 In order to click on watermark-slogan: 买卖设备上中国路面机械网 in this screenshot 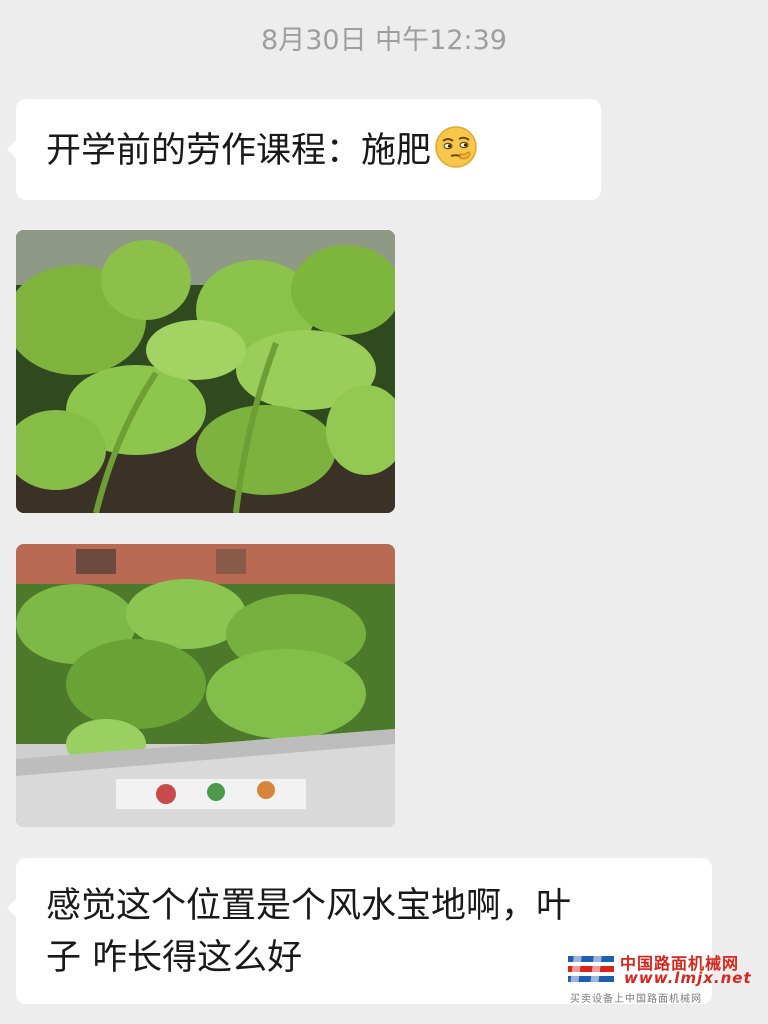, I will do `click(636, 999)`.